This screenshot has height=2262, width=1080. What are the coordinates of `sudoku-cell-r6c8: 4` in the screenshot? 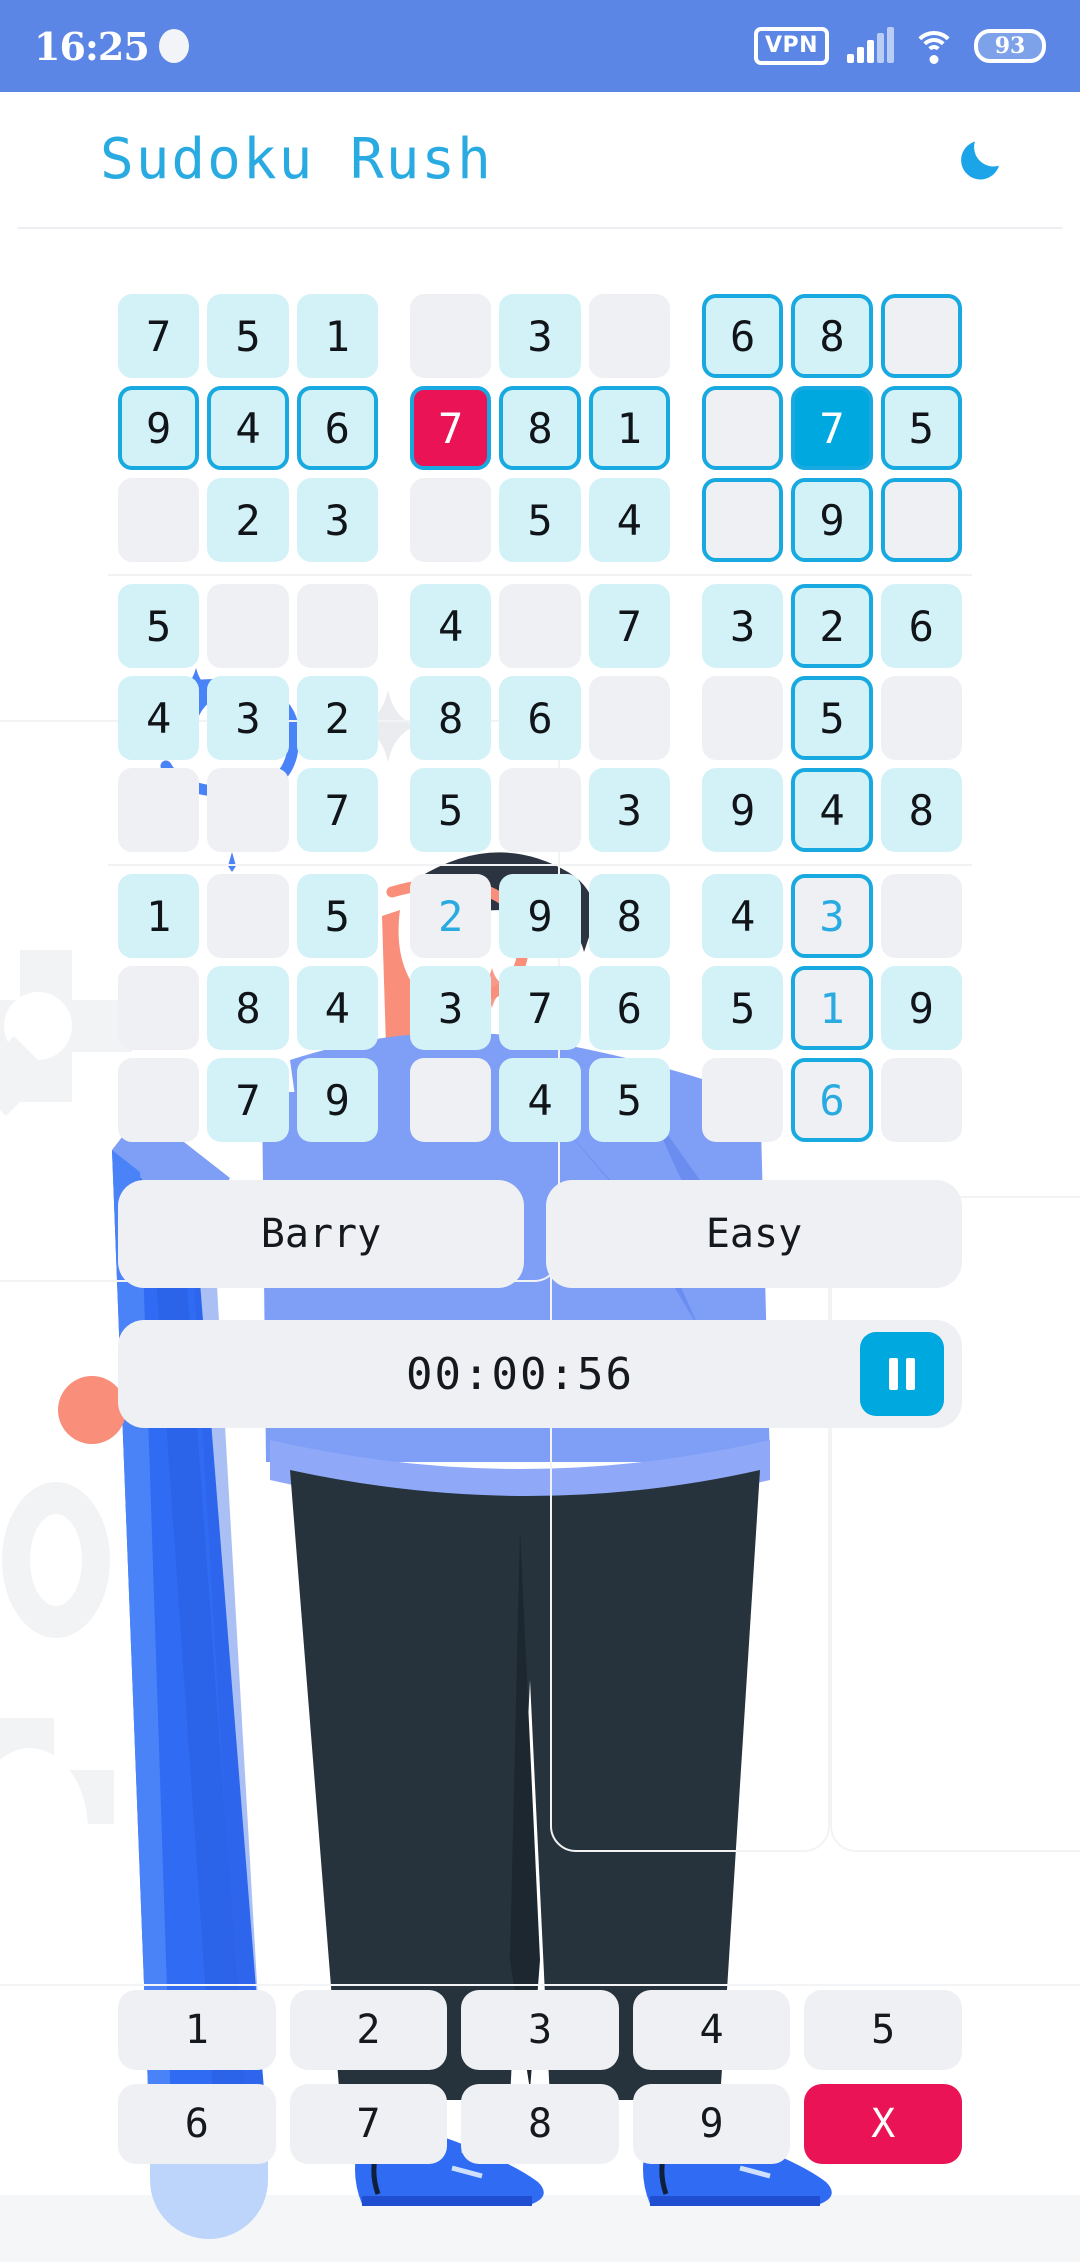 It's located at (832, 810).